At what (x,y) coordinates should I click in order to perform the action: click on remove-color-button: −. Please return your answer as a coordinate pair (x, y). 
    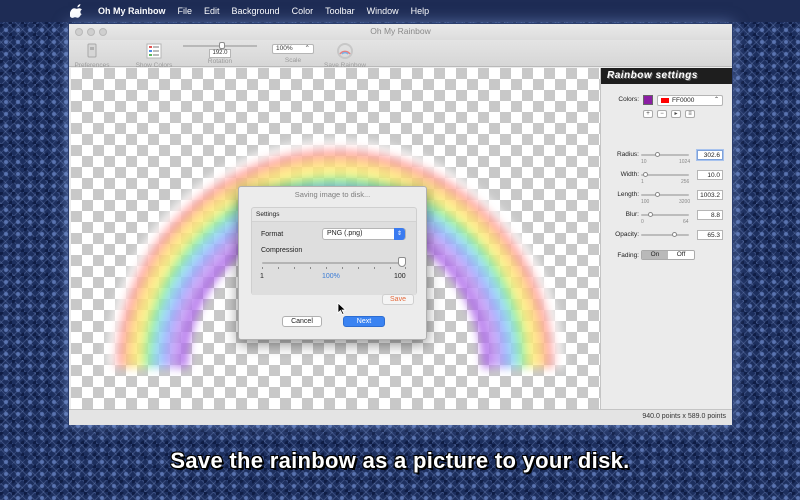
    Looking at the image, I should click on (662, 114).